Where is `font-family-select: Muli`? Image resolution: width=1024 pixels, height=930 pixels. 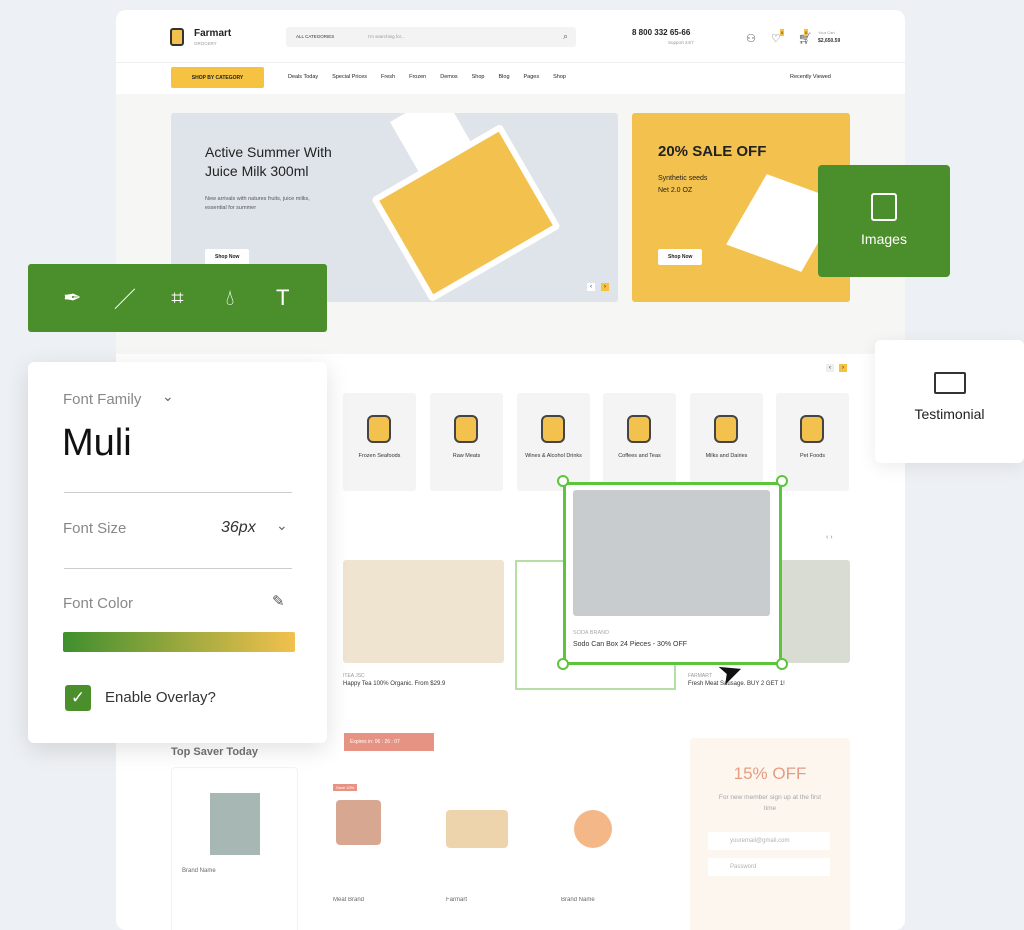 font-family-select: Muli is located at coordinates (97, 443).